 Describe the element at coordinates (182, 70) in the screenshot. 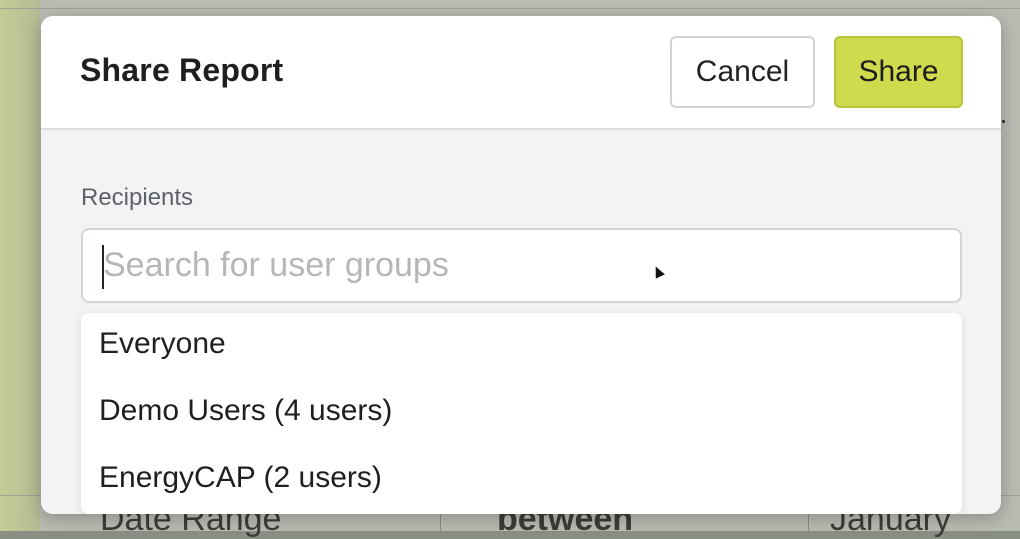

I see `modal-title: Share Report` at that location.